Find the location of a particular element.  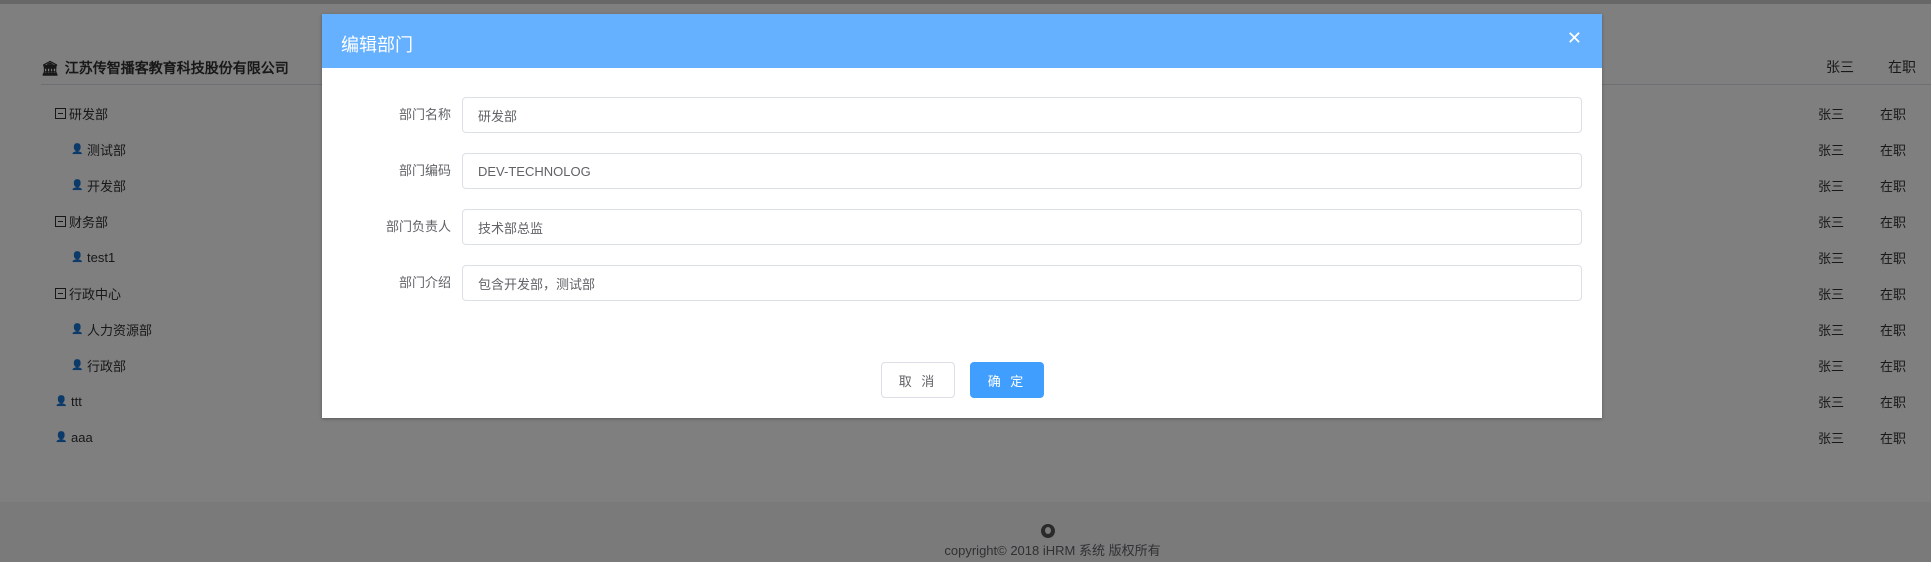

form-row-code: 部门编码 is located at coordinates (962, 171).